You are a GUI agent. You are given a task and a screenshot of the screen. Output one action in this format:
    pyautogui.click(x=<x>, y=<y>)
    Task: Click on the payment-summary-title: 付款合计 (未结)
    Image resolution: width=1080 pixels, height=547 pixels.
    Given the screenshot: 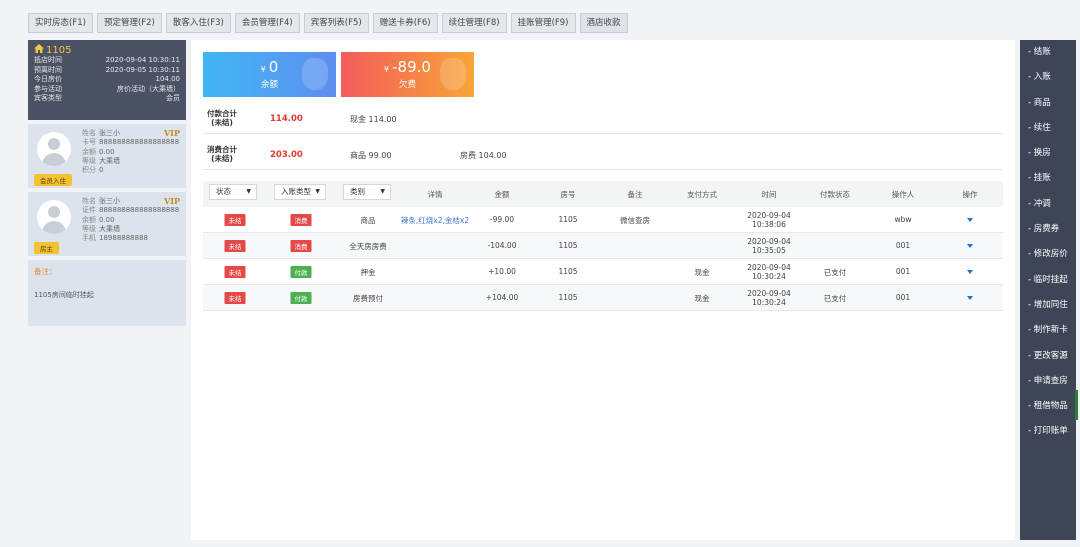 What is the action you would take?
    pyautogui.click(x=222, y=118)
    